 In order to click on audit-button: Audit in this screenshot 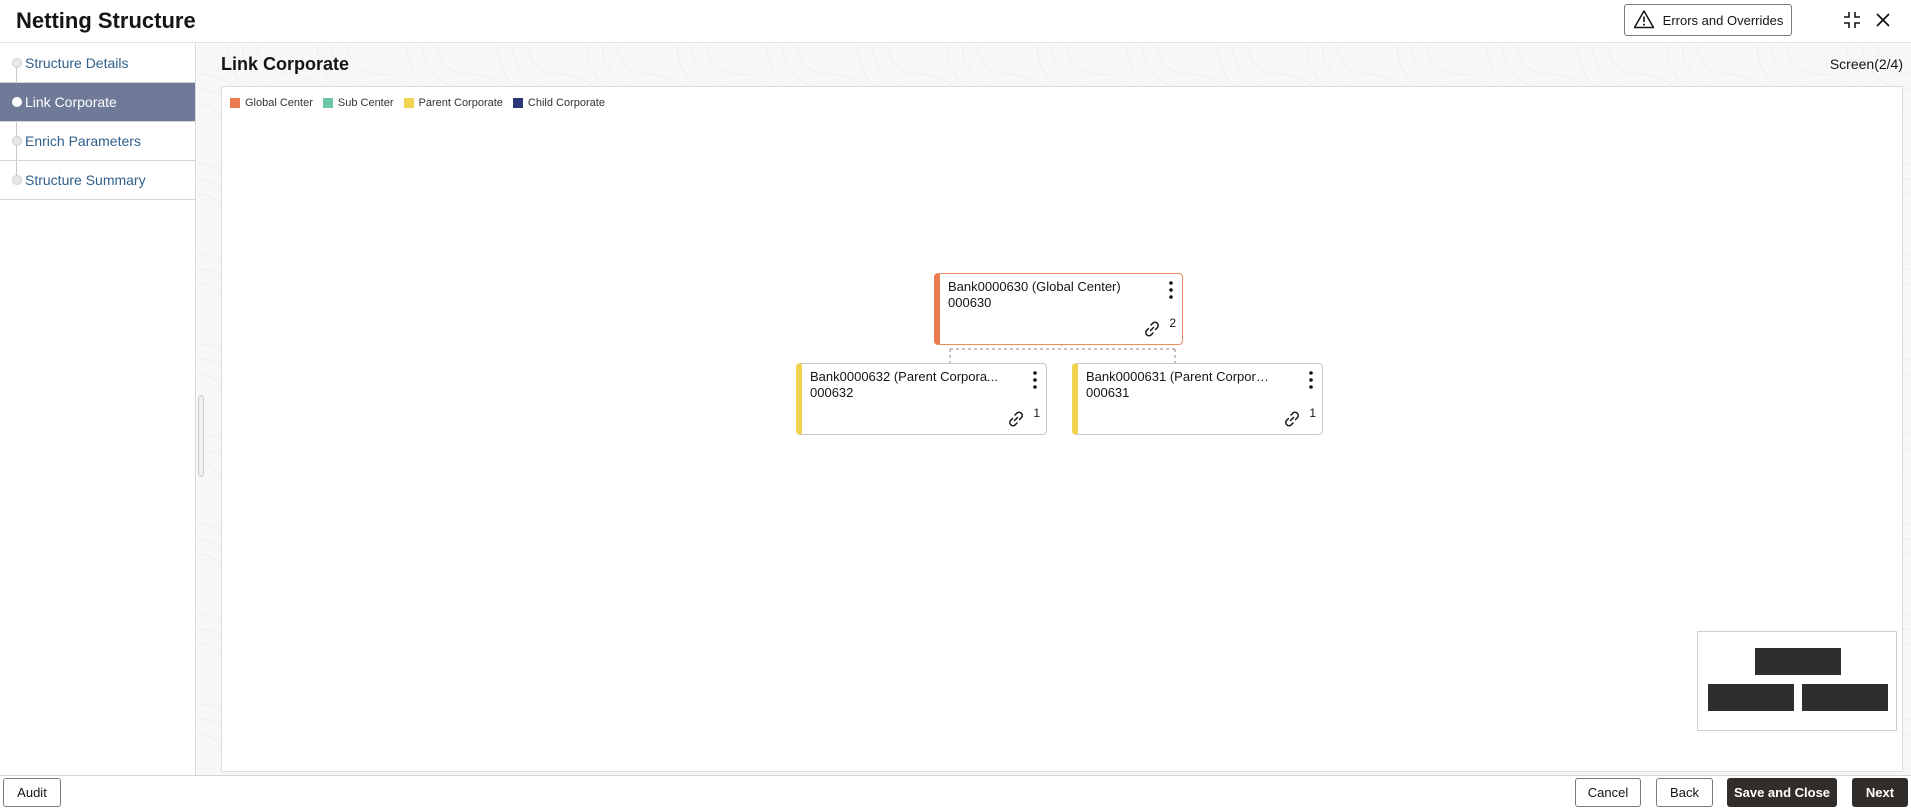, I will do `click(32, 792)`.